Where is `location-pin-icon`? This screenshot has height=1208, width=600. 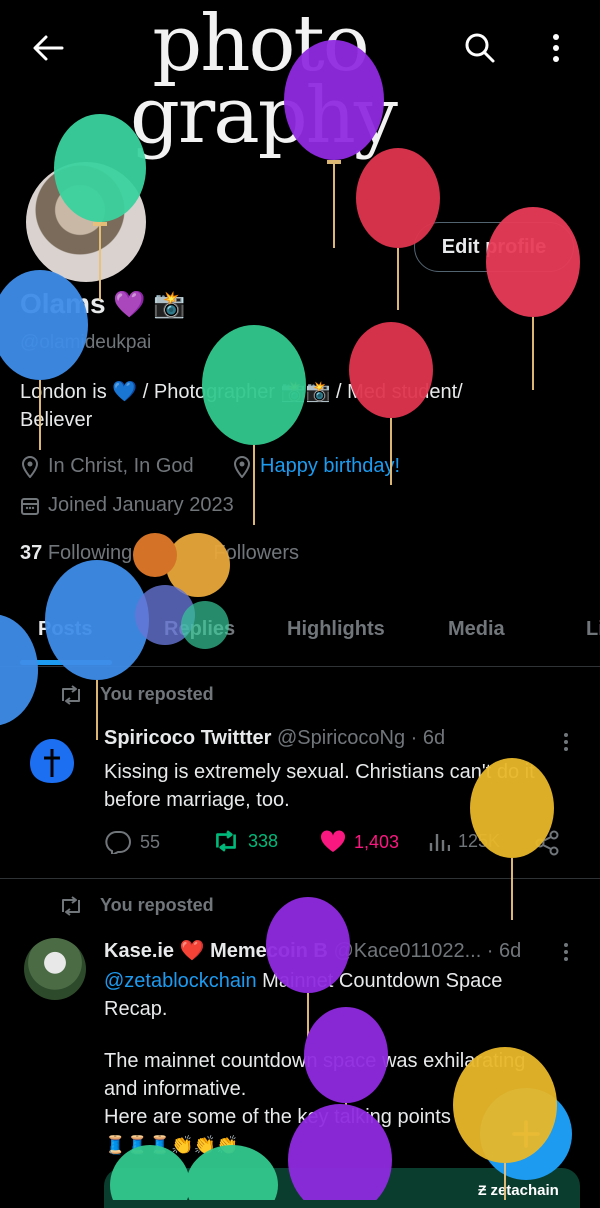 location-pin-icon is located at coordinates (30, 466).